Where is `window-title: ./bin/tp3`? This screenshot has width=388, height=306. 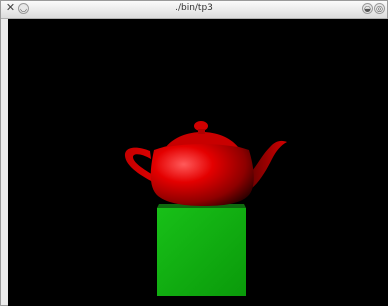 window-title: ./bin/tp3 is located at coordinates (194, 8).